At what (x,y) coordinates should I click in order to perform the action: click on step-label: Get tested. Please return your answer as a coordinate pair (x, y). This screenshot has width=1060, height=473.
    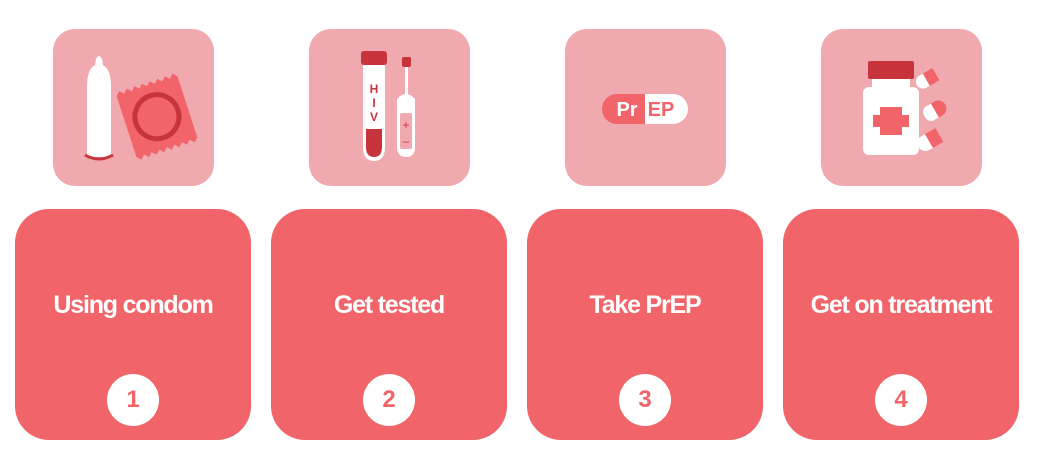
    Looking at the image, I should click on (389, 305).